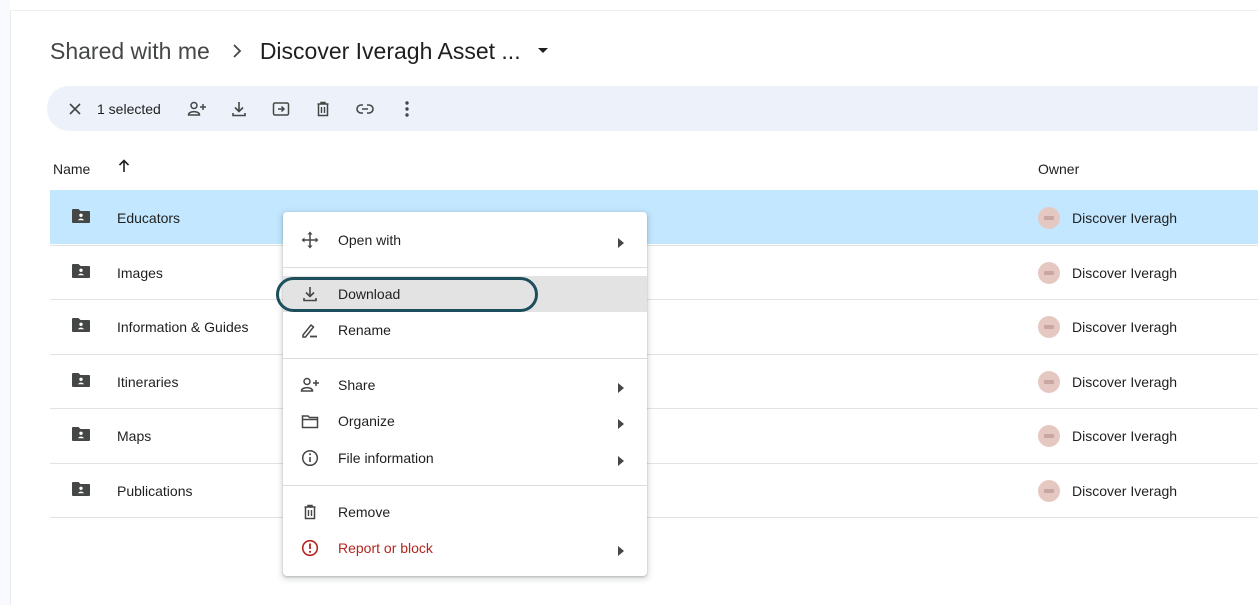 The width and height of the screenshot is (1258, 605). What do you see at coordinates (281, 109) in the screenshot?
I see `move-to-folder-icon` at bounding box center [281, 109].